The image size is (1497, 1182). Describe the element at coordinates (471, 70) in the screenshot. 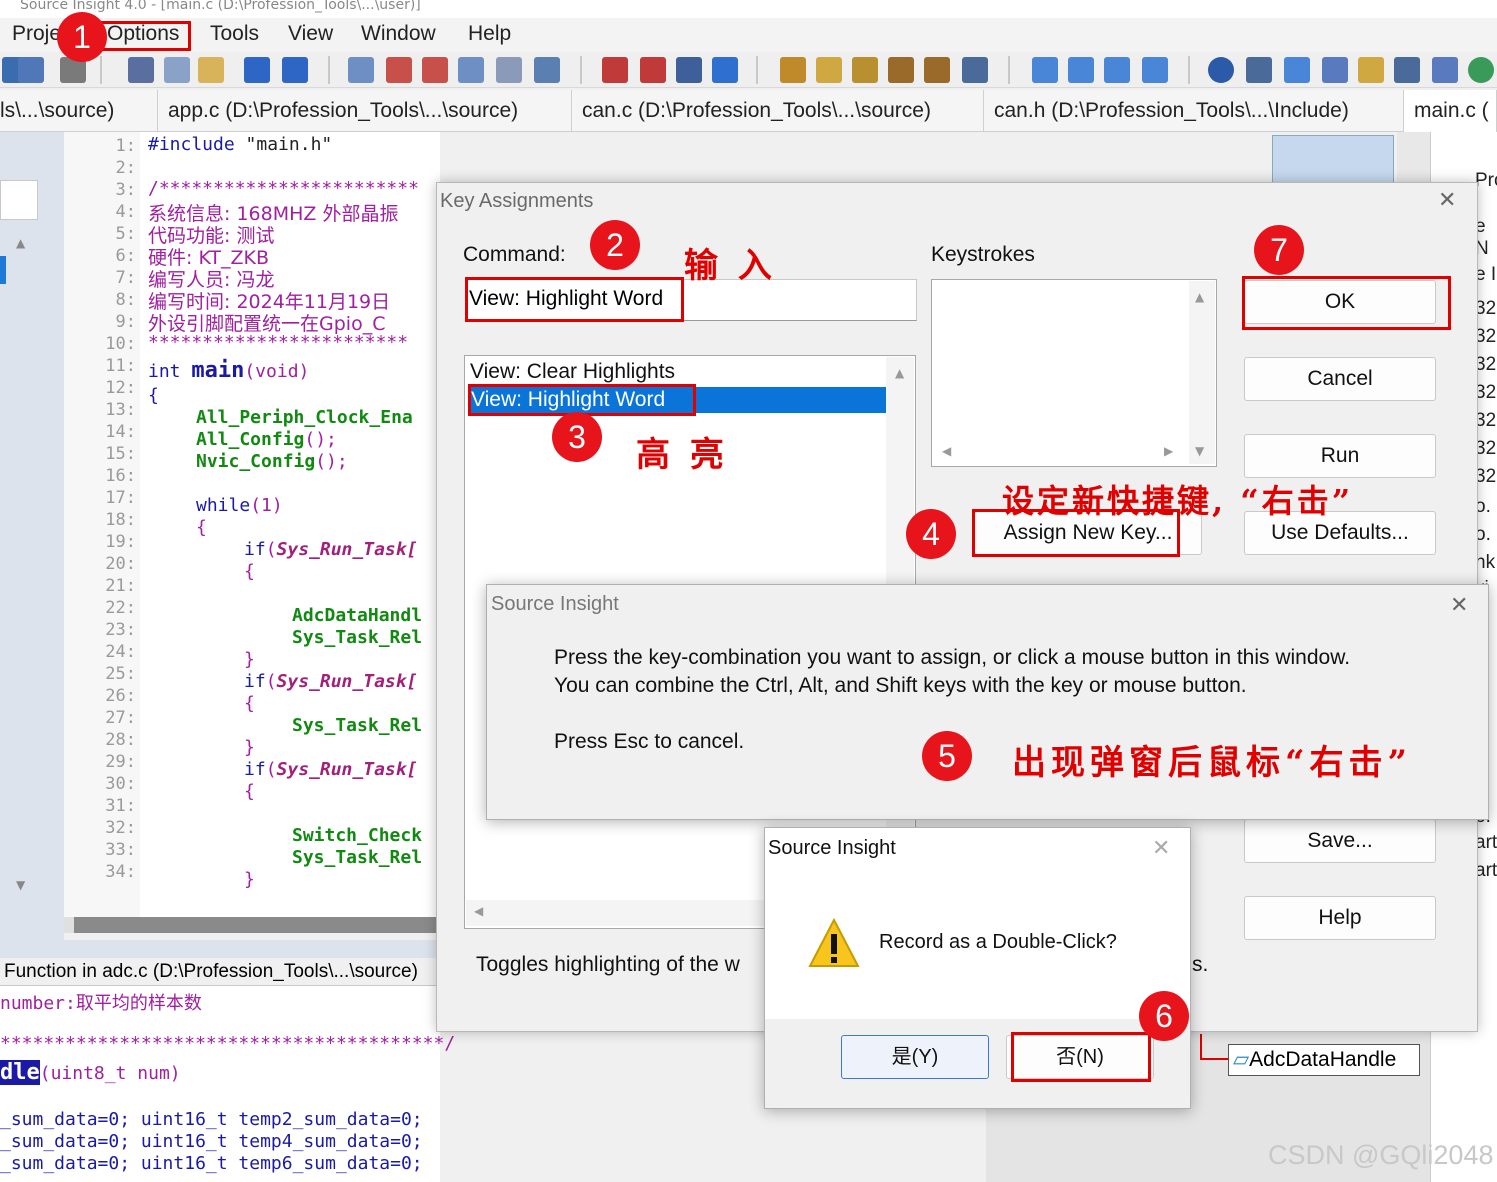

I see `search-files-icon` at that location.